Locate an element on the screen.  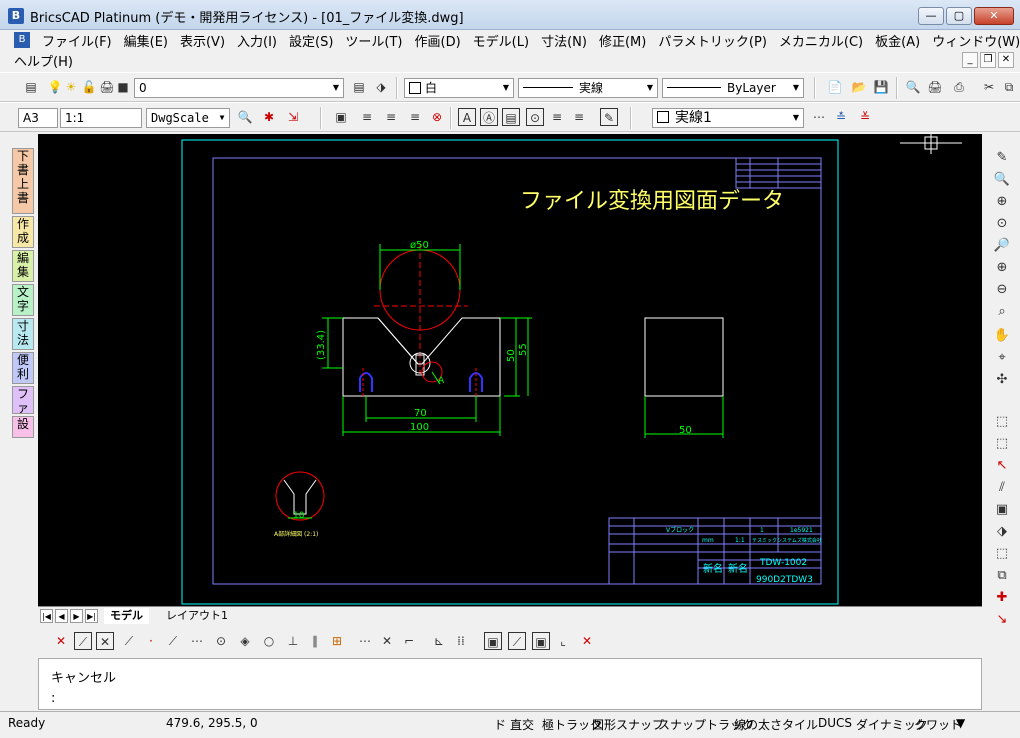
snap-toggle-3-icon: ▣ is located at coordinates (541, 641).